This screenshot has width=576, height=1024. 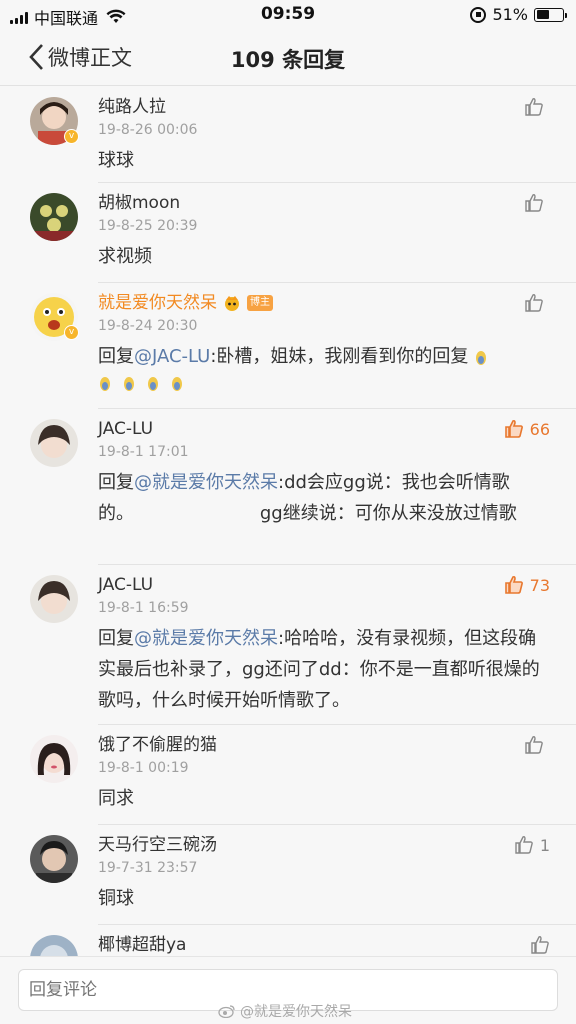 I want to click on status-right: 51%, so click(x=518, y=14).